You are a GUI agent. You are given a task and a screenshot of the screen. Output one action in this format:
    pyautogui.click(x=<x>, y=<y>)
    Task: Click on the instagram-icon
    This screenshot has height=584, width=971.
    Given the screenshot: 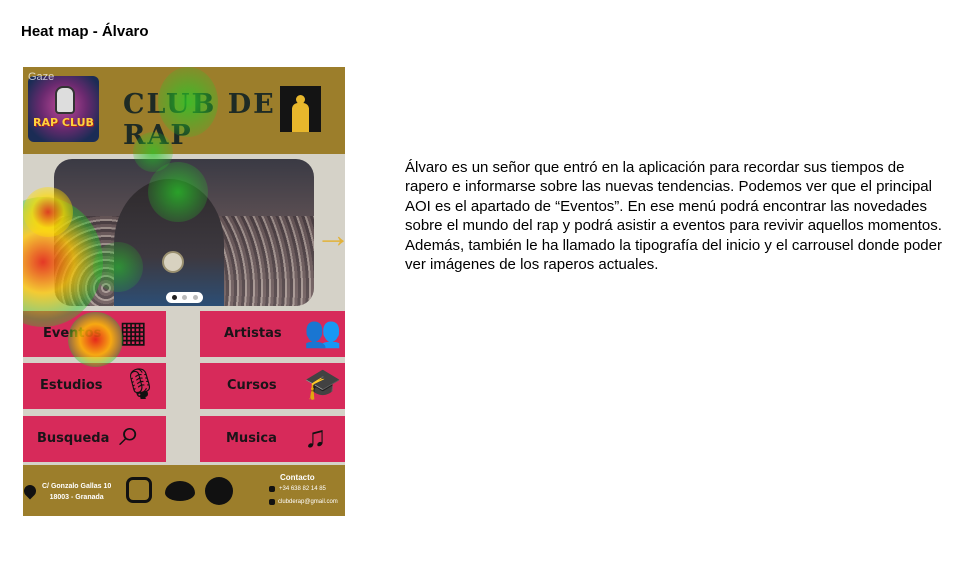 What is the action you would take?
    pyautogui.click(x=139, y=490)
    